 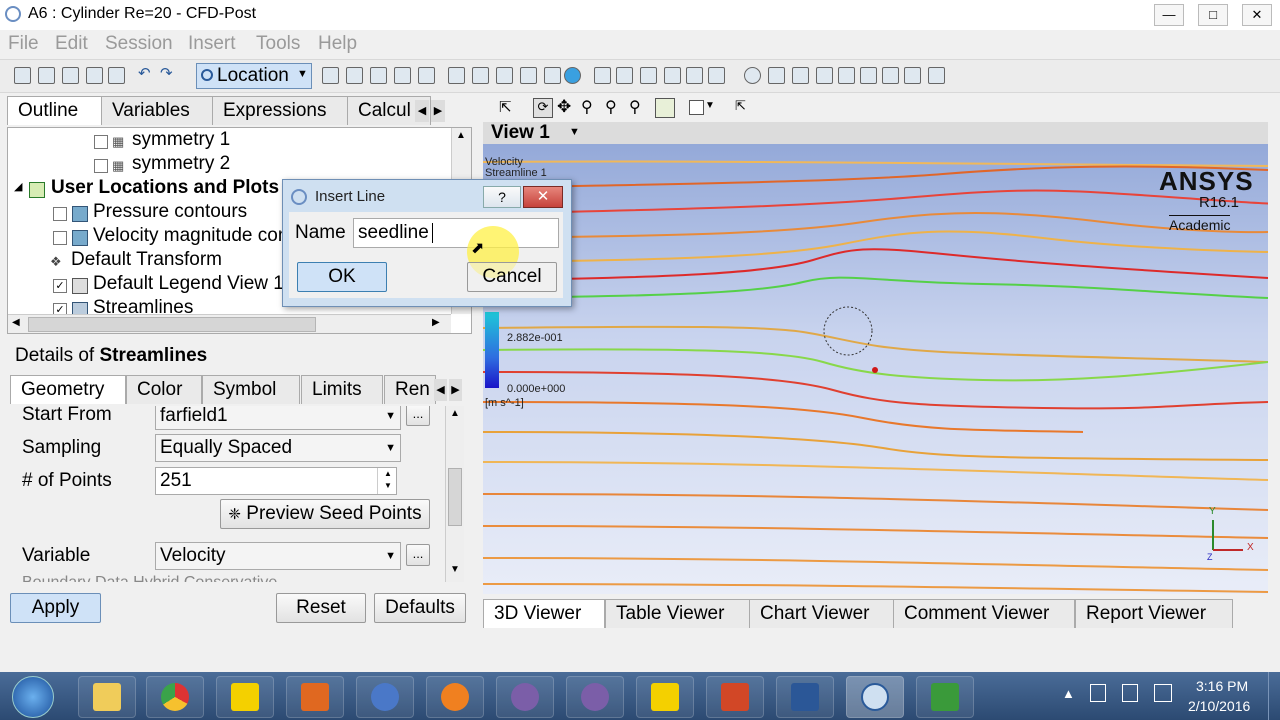 What do you see at coordinates (158, 110) in the screenshot?
I see `tab-variables: Variables` at bounding box center [158, 110].